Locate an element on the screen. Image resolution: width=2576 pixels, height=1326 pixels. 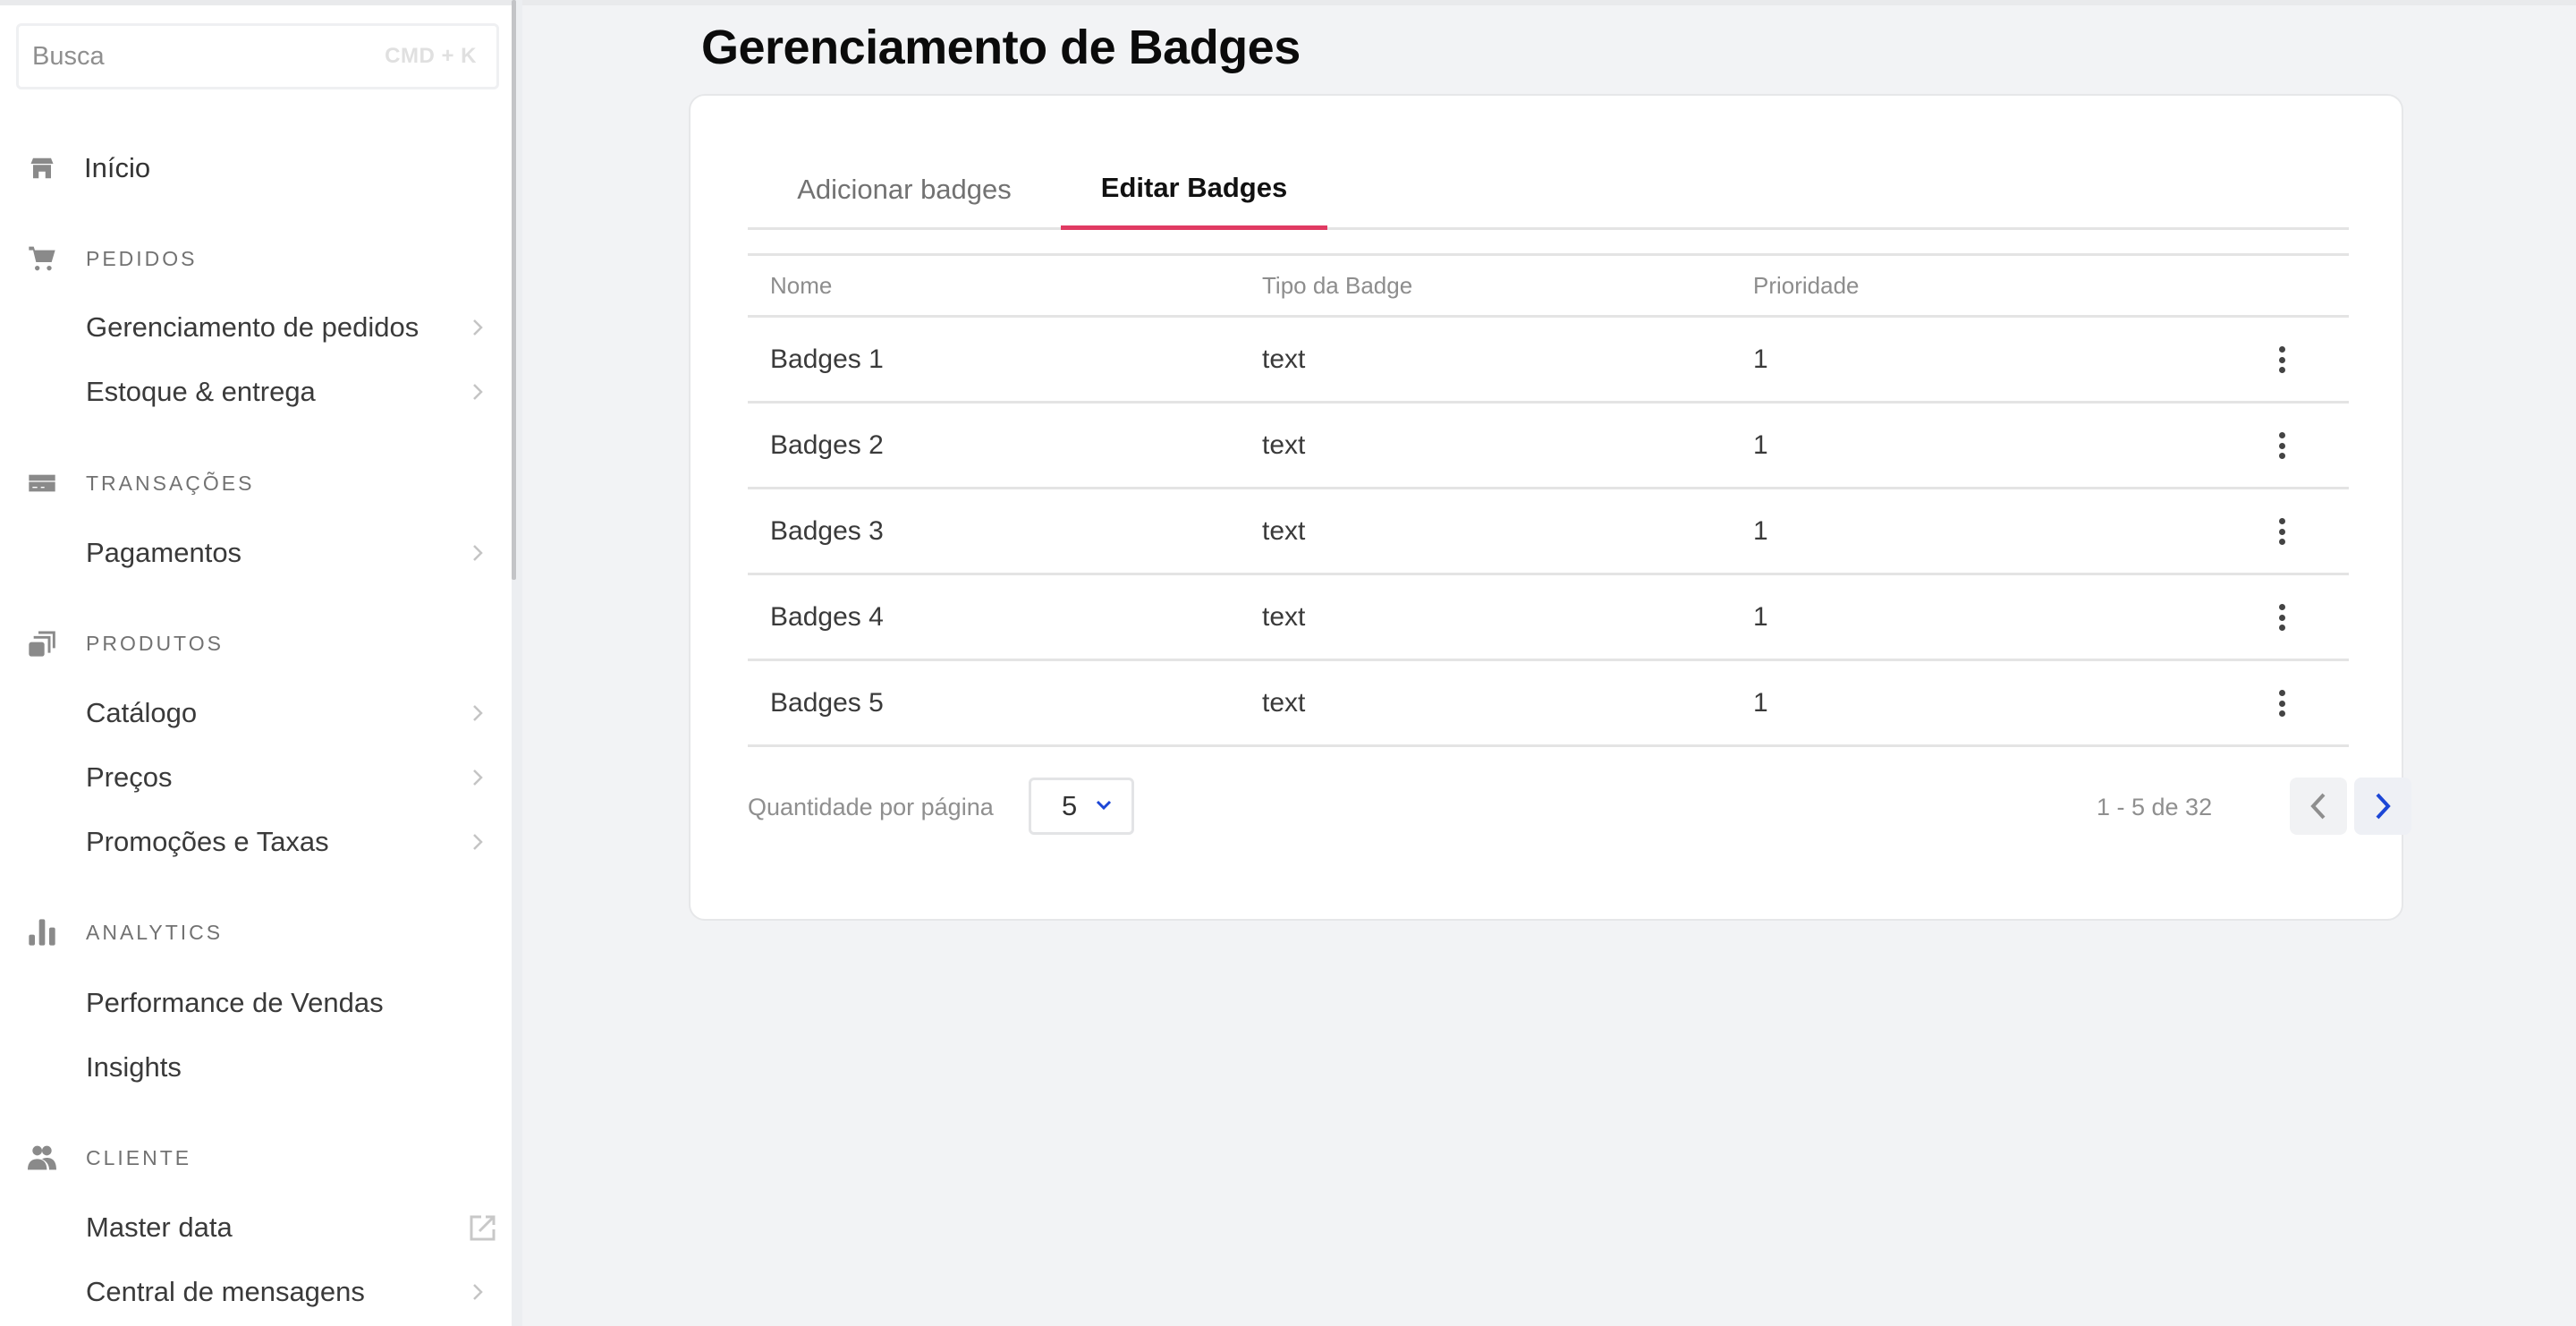
sidebar-item-pagamentos: Pagamentos is located at coordinates (250, 553).